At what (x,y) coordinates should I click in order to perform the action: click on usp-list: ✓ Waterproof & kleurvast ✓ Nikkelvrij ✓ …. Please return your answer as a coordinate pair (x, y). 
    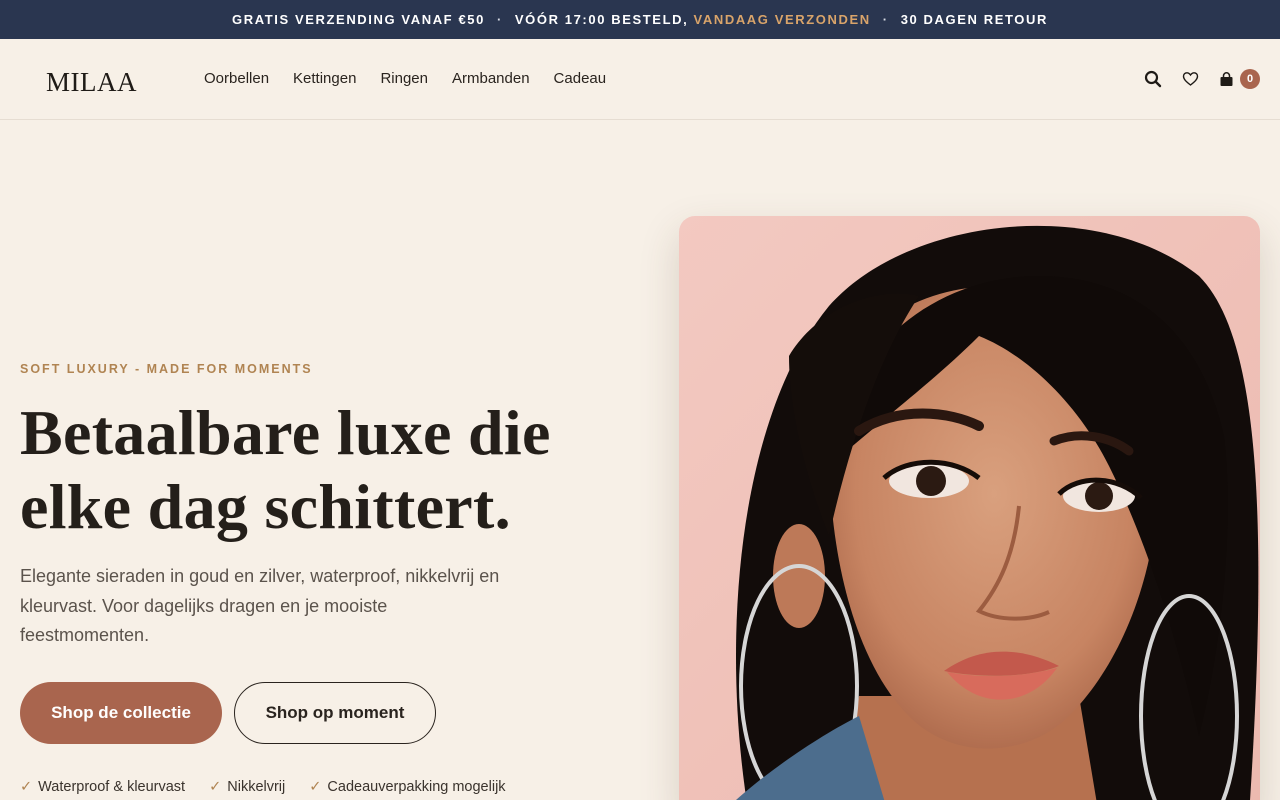
    Looking at the image, I should click on (263, 787).